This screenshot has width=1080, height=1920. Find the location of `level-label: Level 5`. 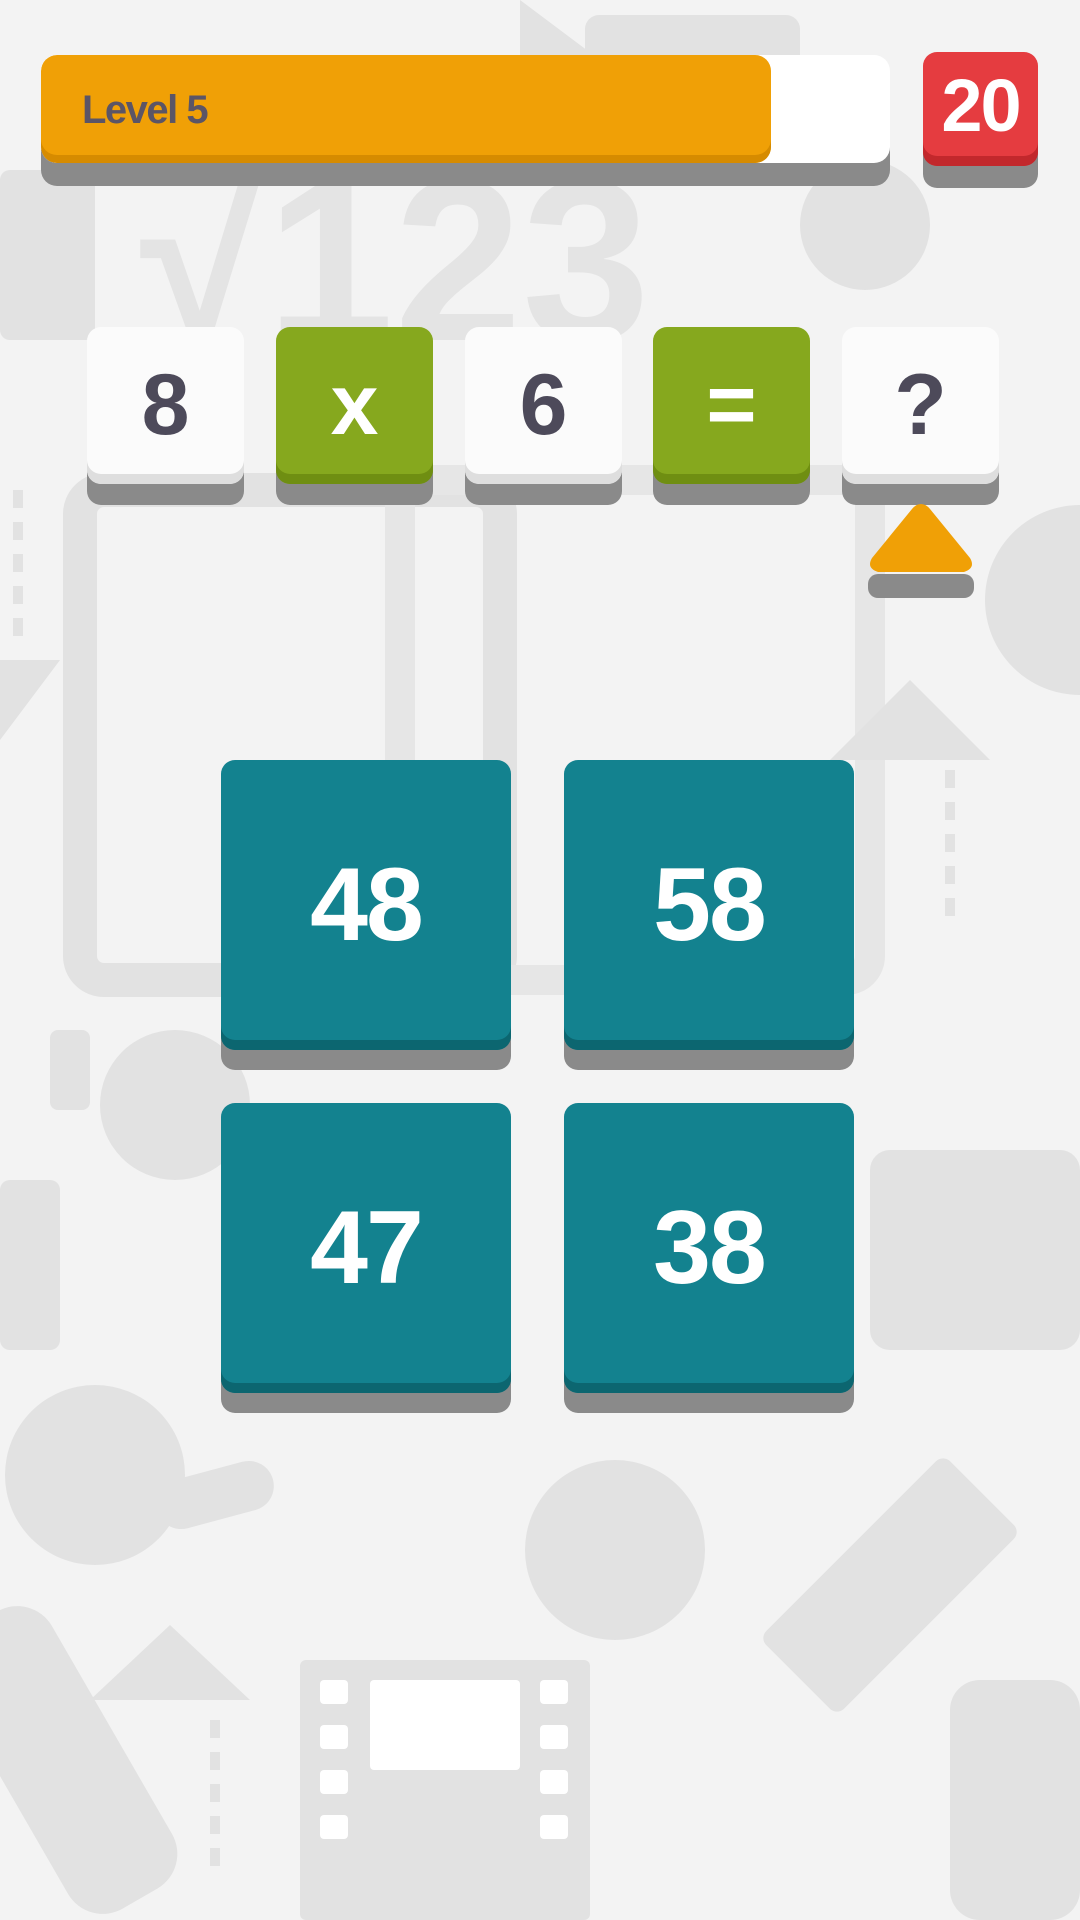

level-label: Level 5 is located at coordinates (145, 110).